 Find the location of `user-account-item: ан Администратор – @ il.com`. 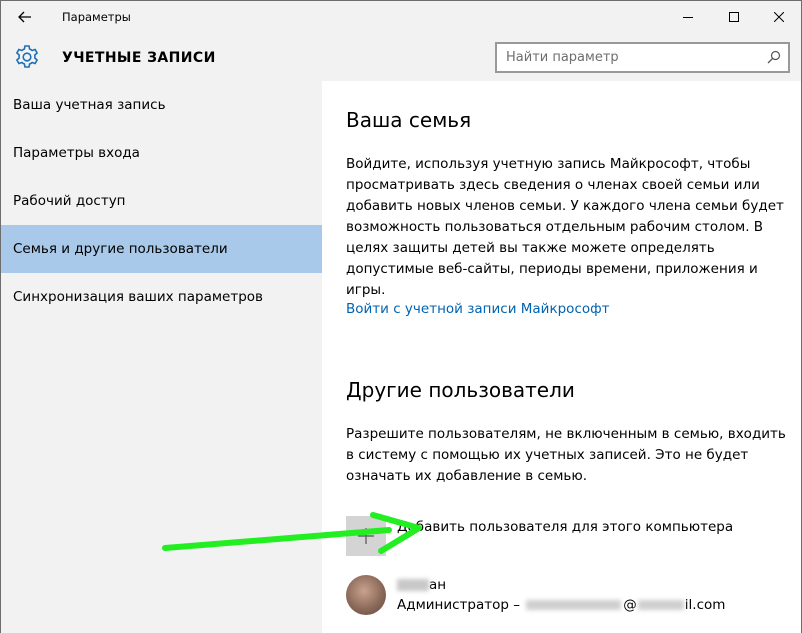

user-account-item: ан Администратор – @ il.com is located at coordinates (566, 597).